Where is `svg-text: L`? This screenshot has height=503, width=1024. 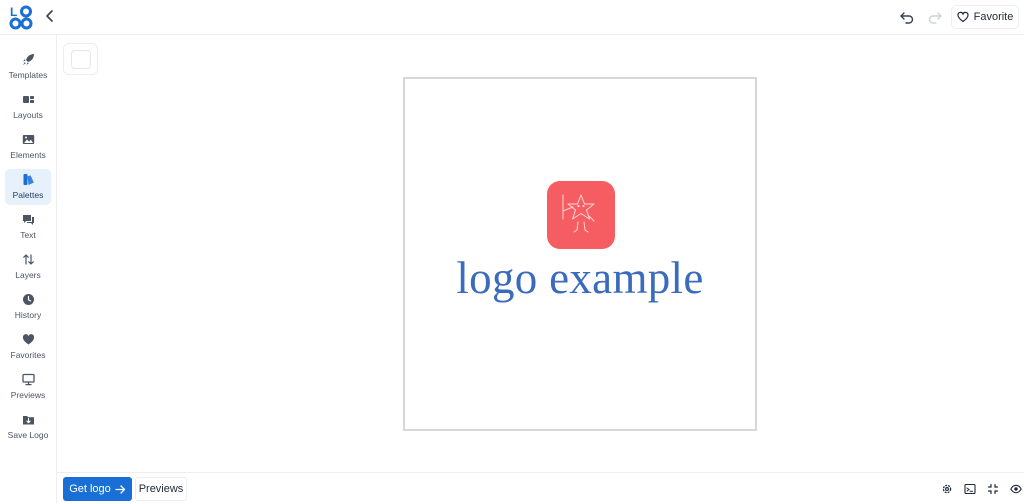
svg-text: L is located at coordinates (13, 12).